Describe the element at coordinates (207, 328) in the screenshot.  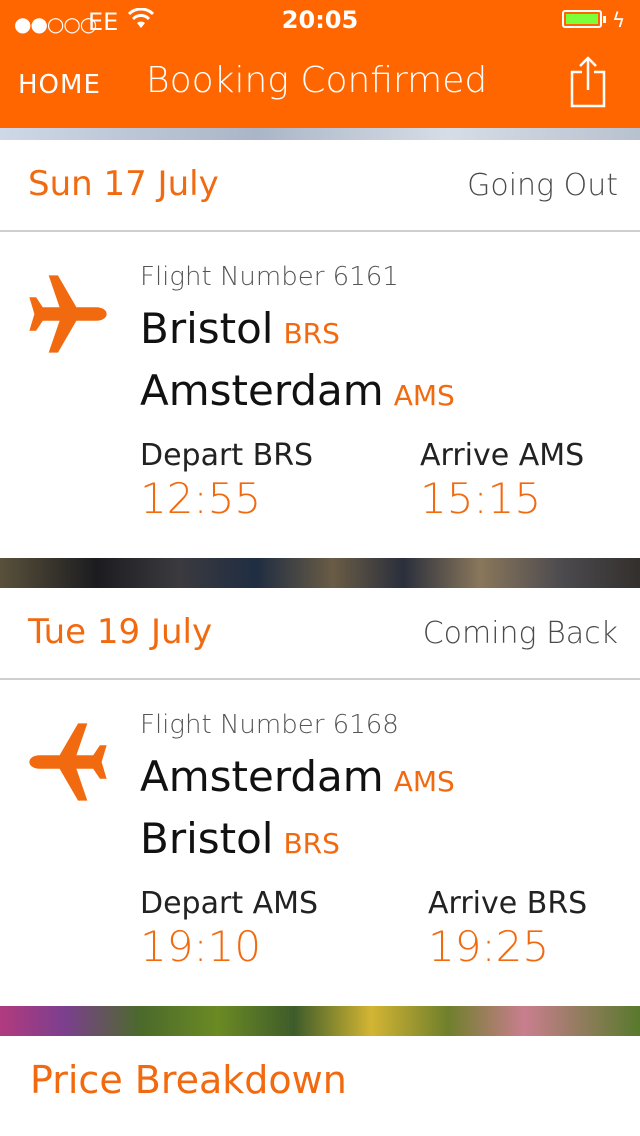
I see `origin-city: Bristol` at that location.